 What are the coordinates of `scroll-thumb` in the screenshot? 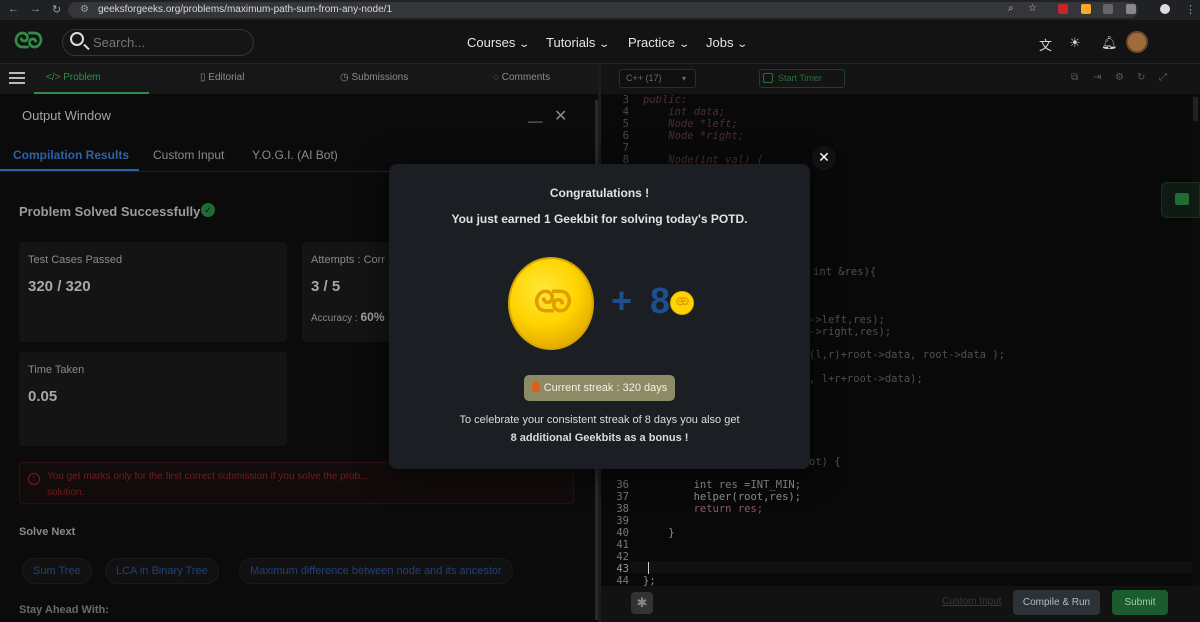 It's located at (1195, 109).